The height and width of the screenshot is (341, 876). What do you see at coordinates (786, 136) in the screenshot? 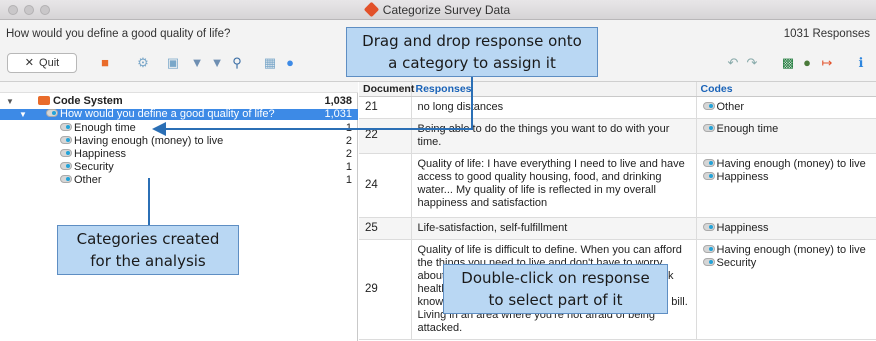
I see `codes-cell: Enough time` at bounding box center [786, 136].